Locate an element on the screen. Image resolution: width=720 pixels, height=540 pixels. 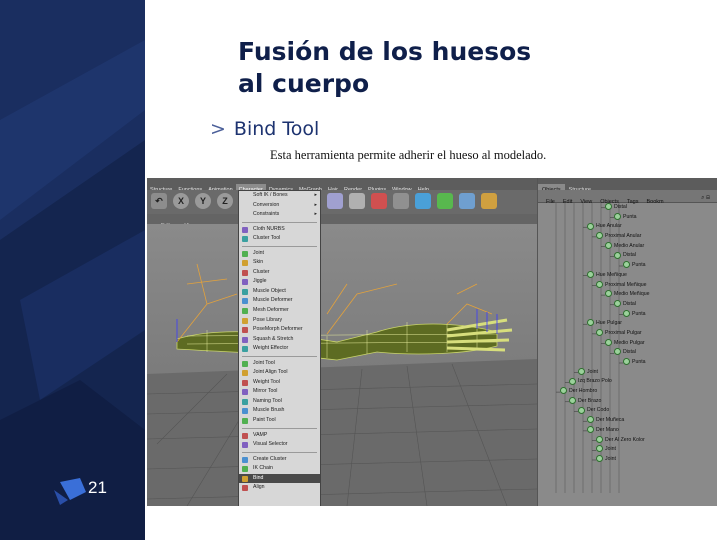
menu-item-joint-align-tool: Joint Align Tool is located at coordinates (279, 373).